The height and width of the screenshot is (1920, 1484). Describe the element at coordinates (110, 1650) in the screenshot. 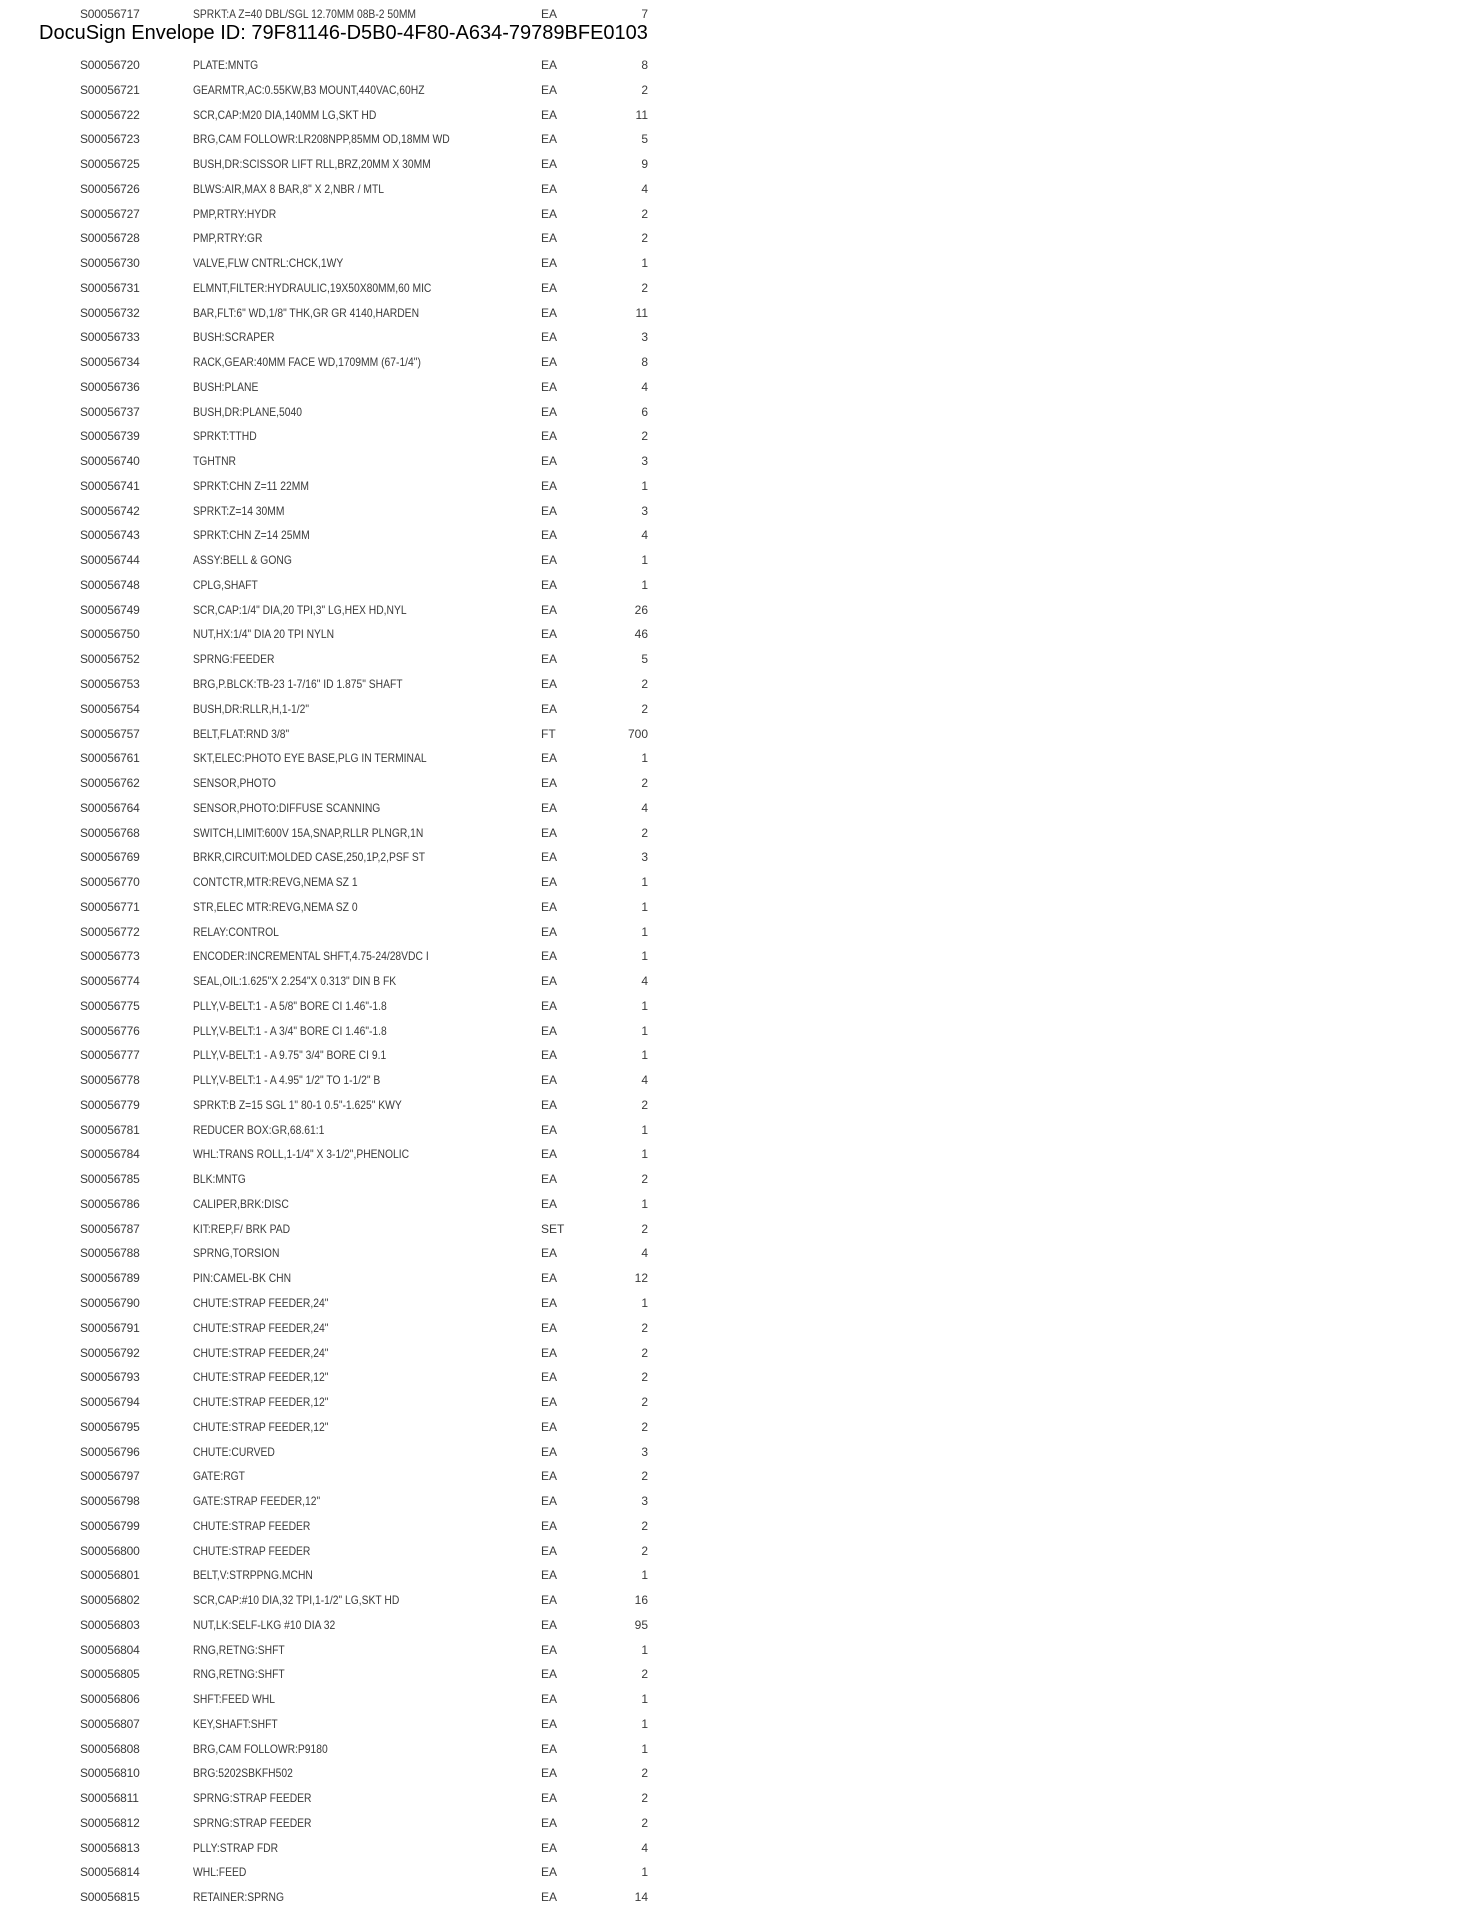

I see `part-number: S00056804` at that location.